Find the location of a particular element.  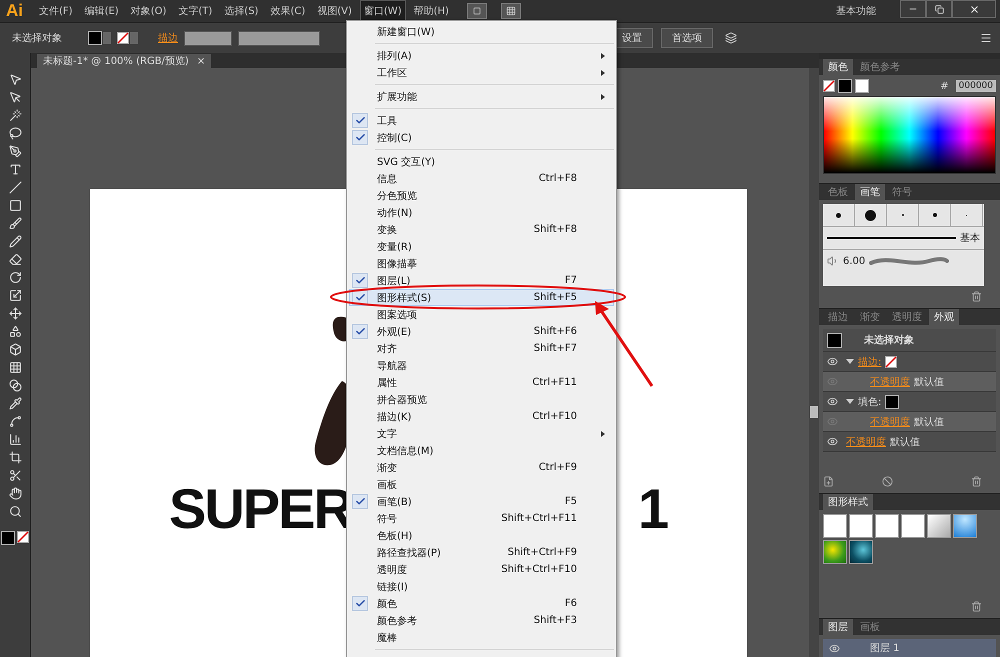

menu-item: 窗口(W) is located at coordinates (383, 11).